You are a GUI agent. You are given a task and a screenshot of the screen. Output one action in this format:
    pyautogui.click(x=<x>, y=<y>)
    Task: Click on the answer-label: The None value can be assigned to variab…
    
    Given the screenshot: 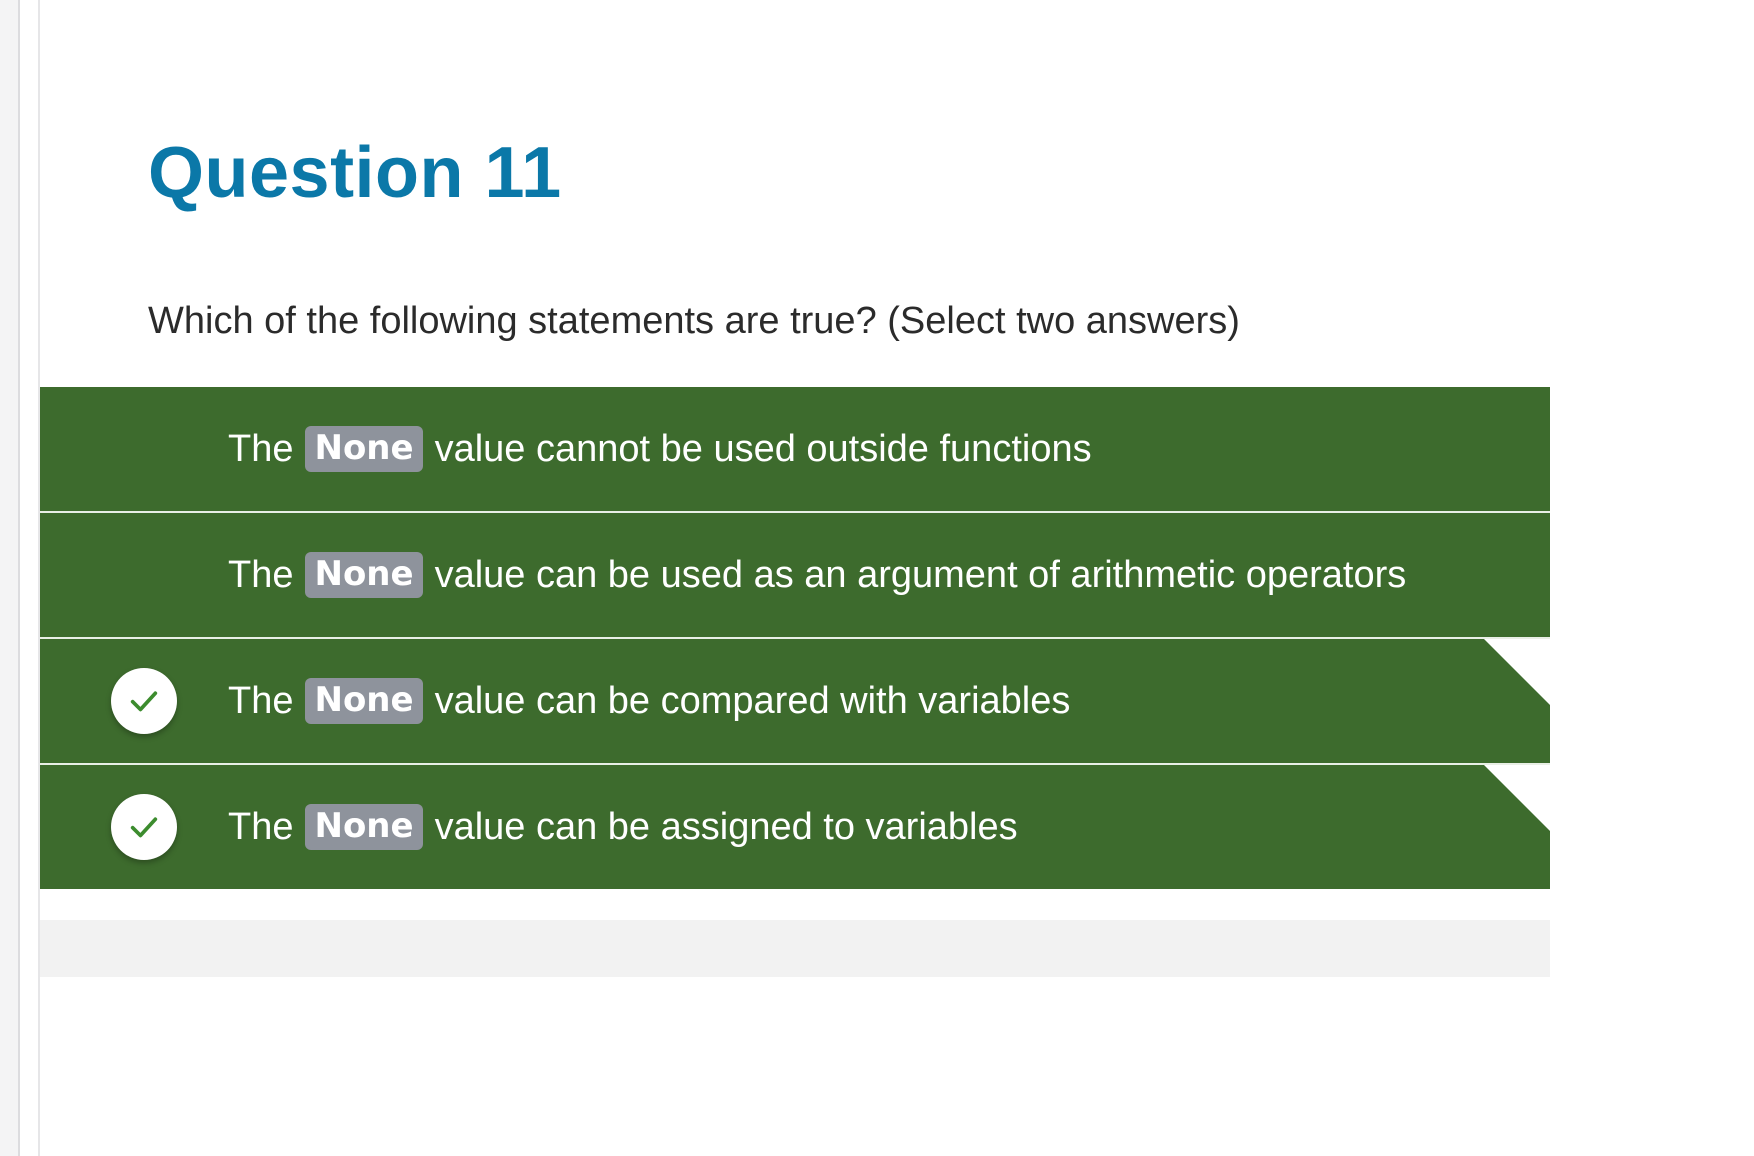 What is the action you would take?
    pyautogui.click(x=623, y=827)
    